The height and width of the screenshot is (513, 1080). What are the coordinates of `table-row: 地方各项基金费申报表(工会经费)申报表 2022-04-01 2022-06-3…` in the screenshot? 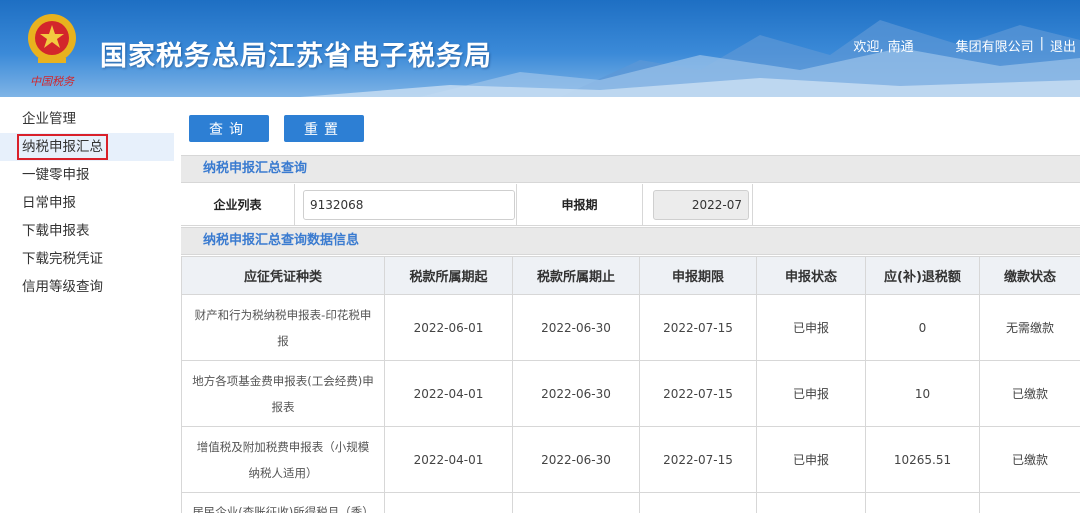 It's located at (630, 393).